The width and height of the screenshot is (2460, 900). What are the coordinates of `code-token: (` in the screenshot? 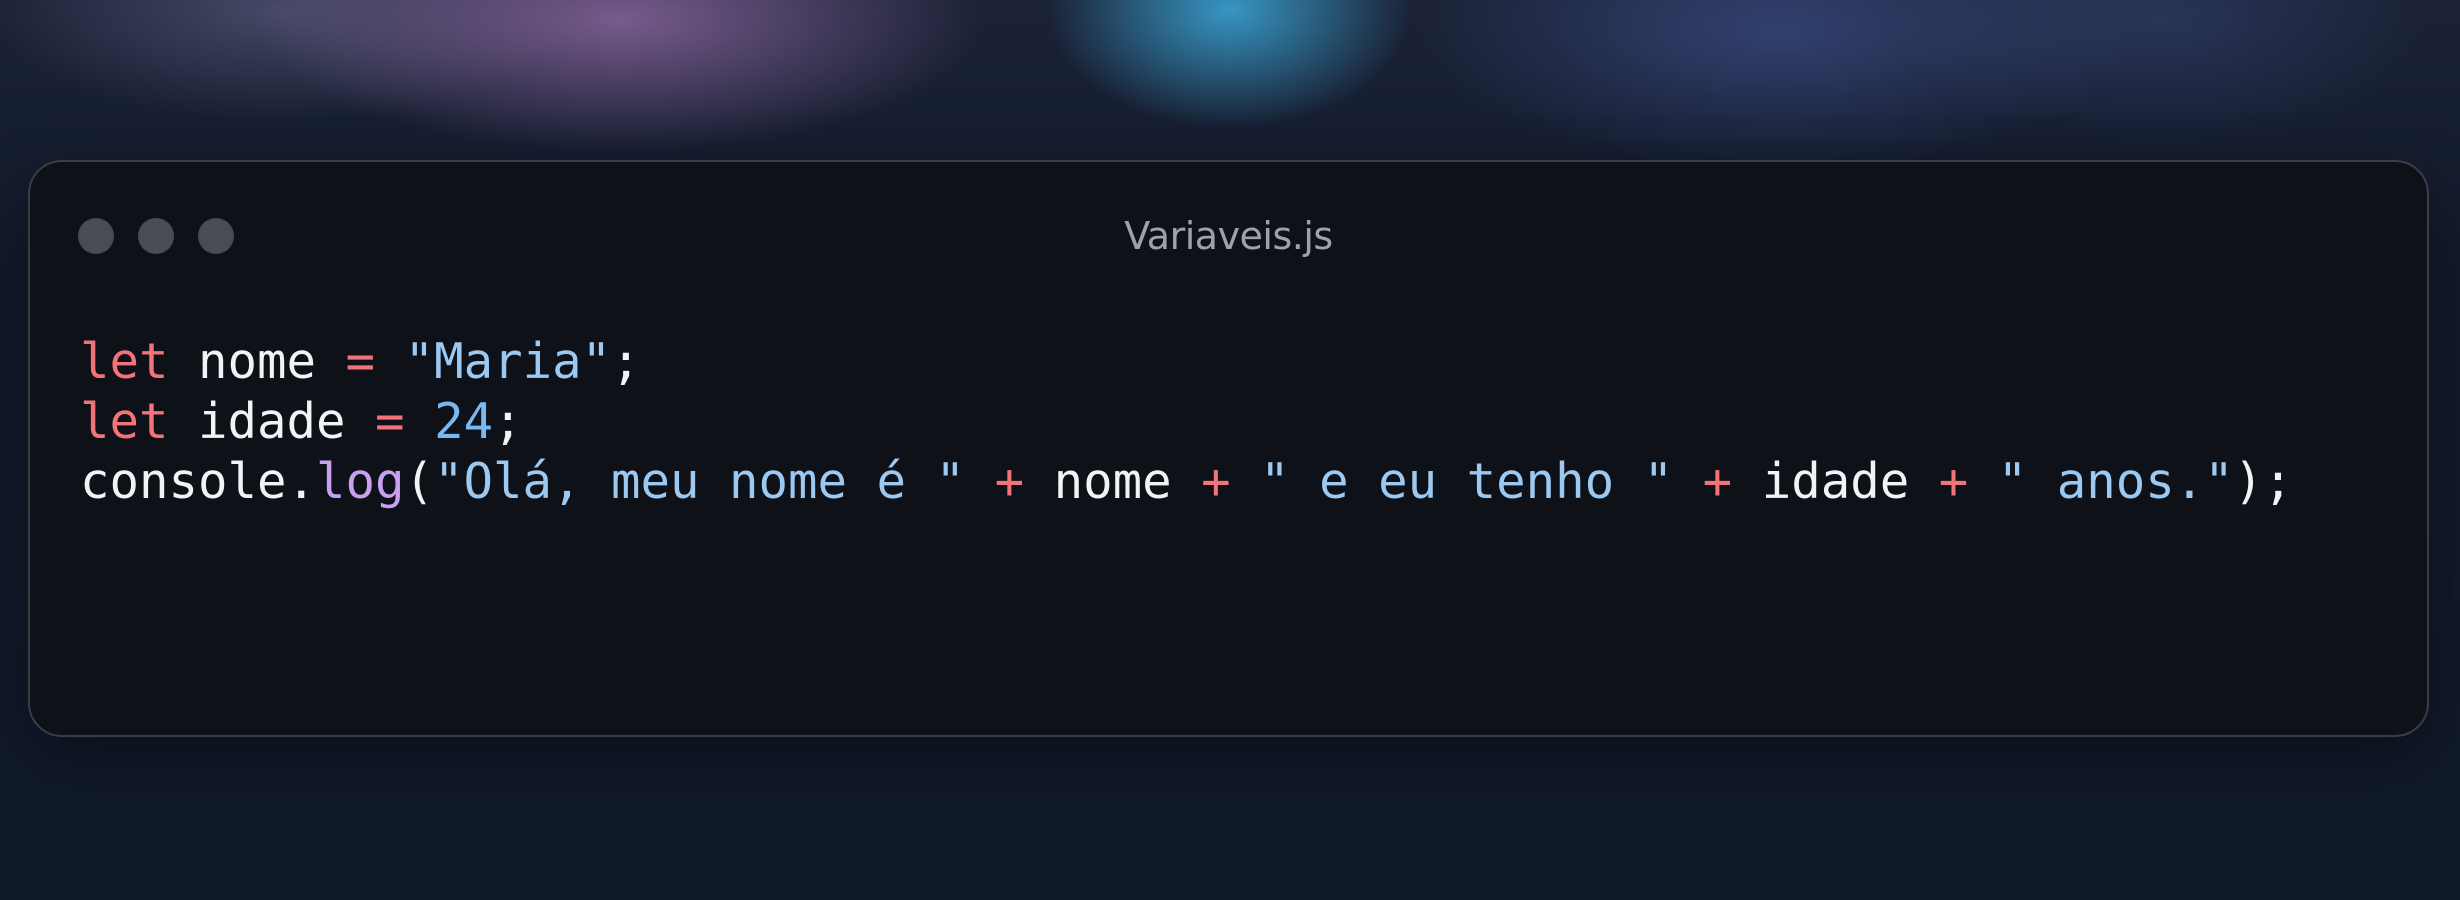 It's located at (419, 481).